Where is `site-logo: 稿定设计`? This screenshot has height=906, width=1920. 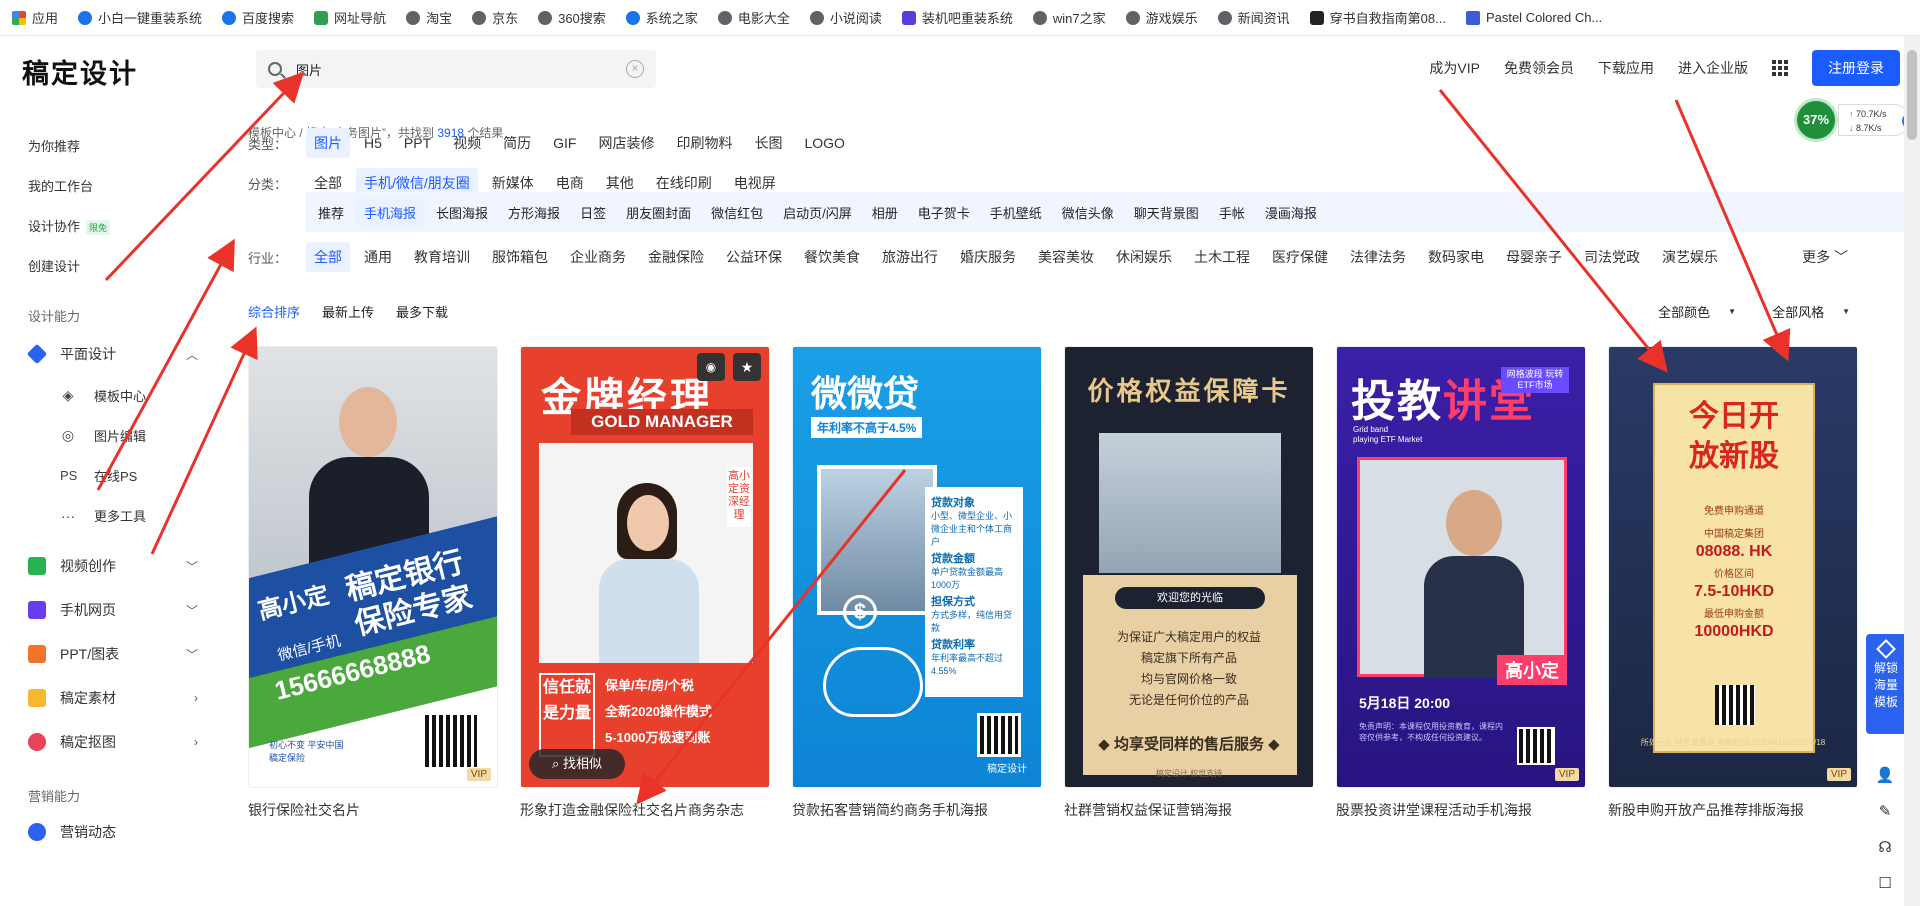 site-logo: 稿定设计 is located at coordinates (80, 71).